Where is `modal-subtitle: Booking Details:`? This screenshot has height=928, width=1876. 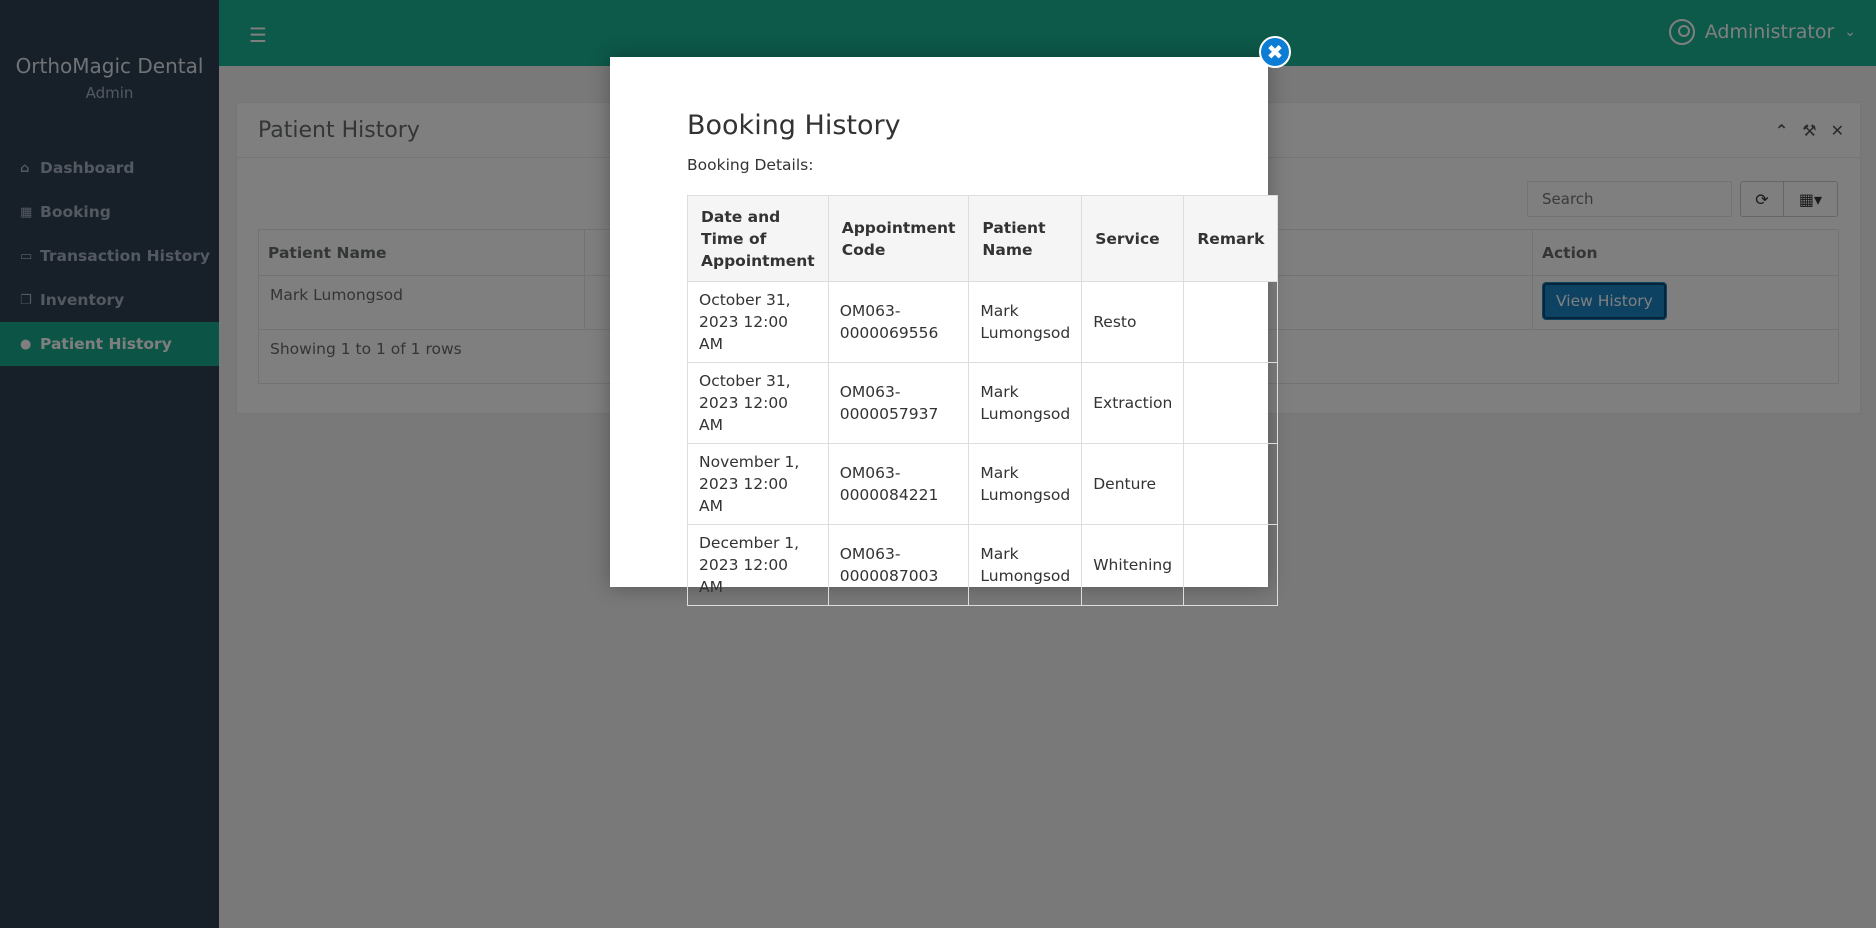 modal-subtitle: Booking Details: is located at coordinates (750, 165).